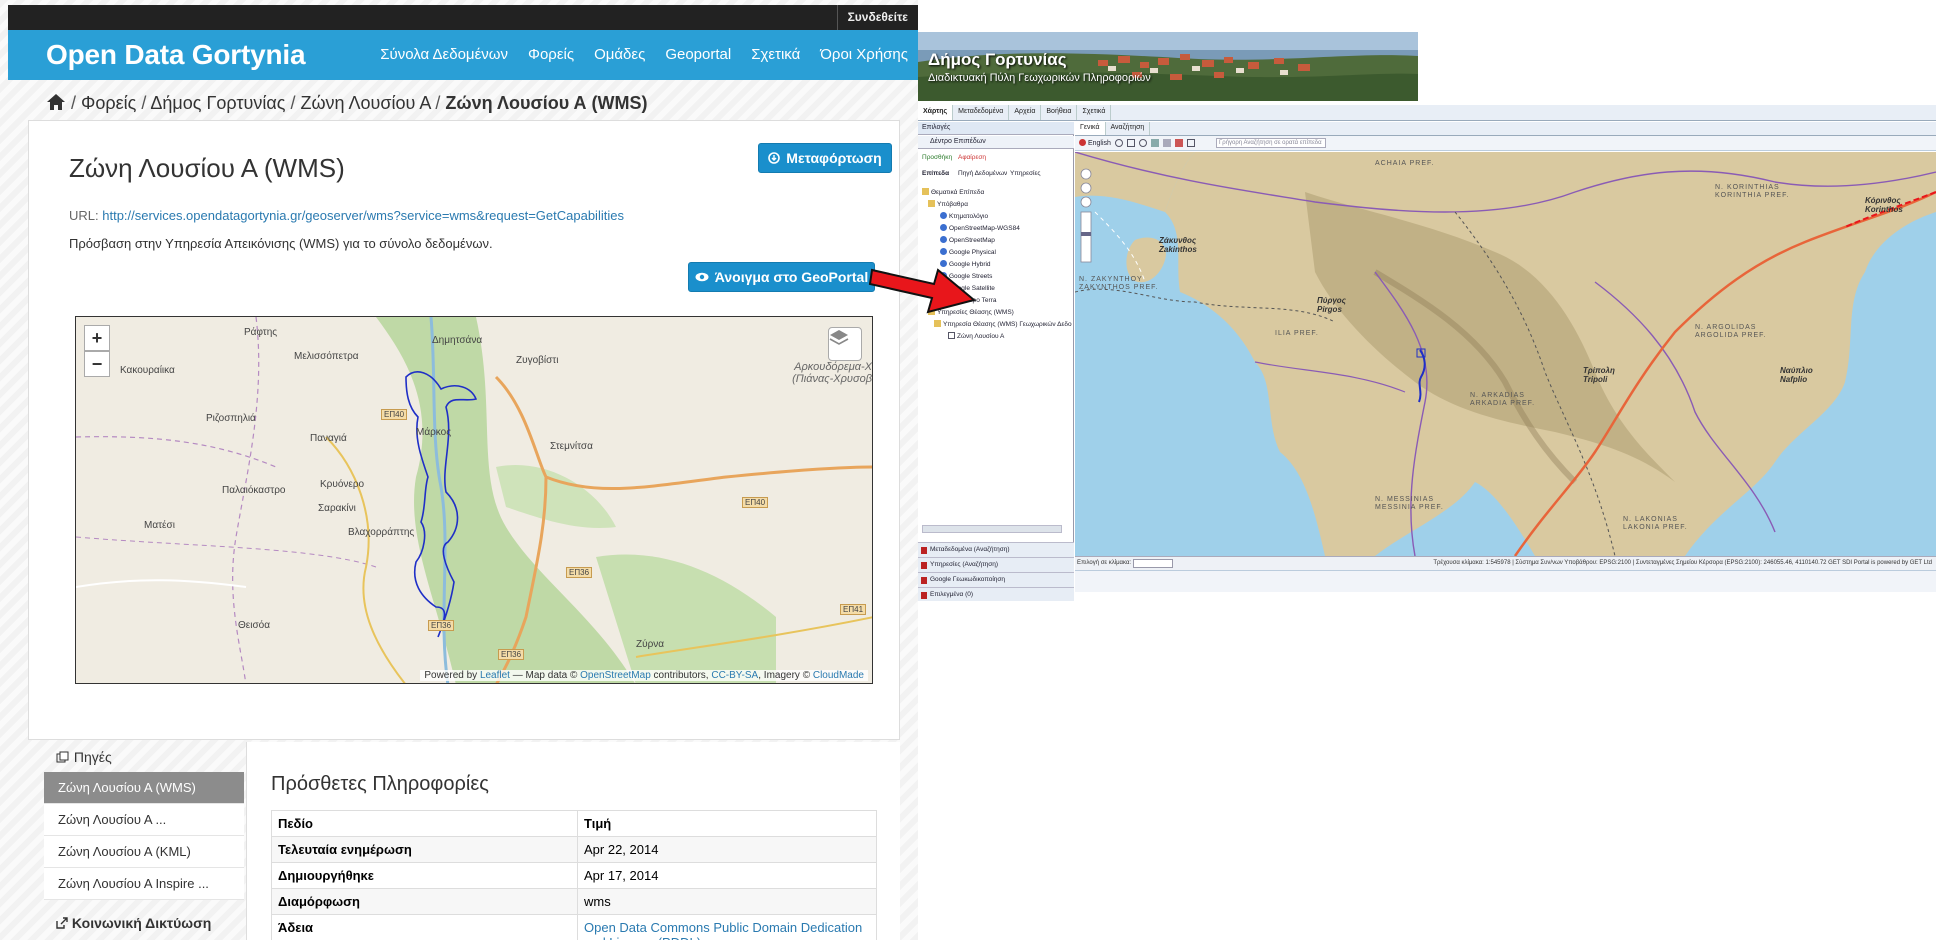 The image size is (1936, 940). I want to click on login-link: Συνδεθείτε, so click(877, 17).